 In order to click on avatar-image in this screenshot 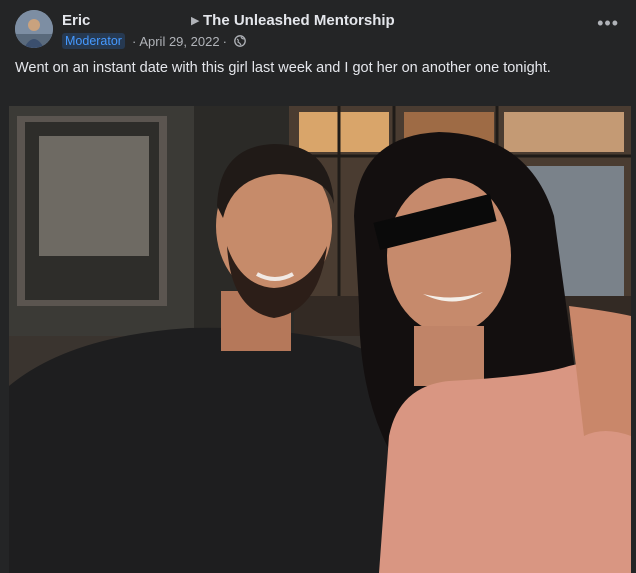, I will do `click(34, 29)`.